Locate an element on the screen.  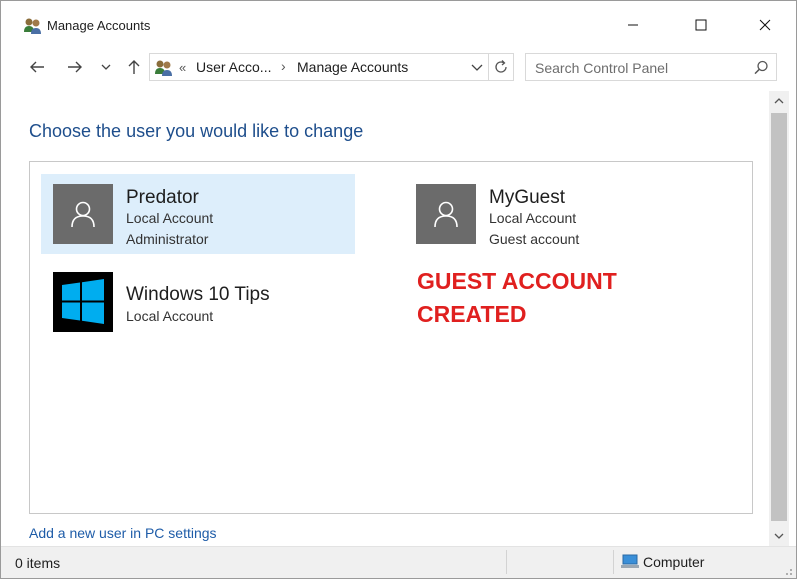
add-new-user-link: Add a new user in PC settings is located at coordinates (123, 533).